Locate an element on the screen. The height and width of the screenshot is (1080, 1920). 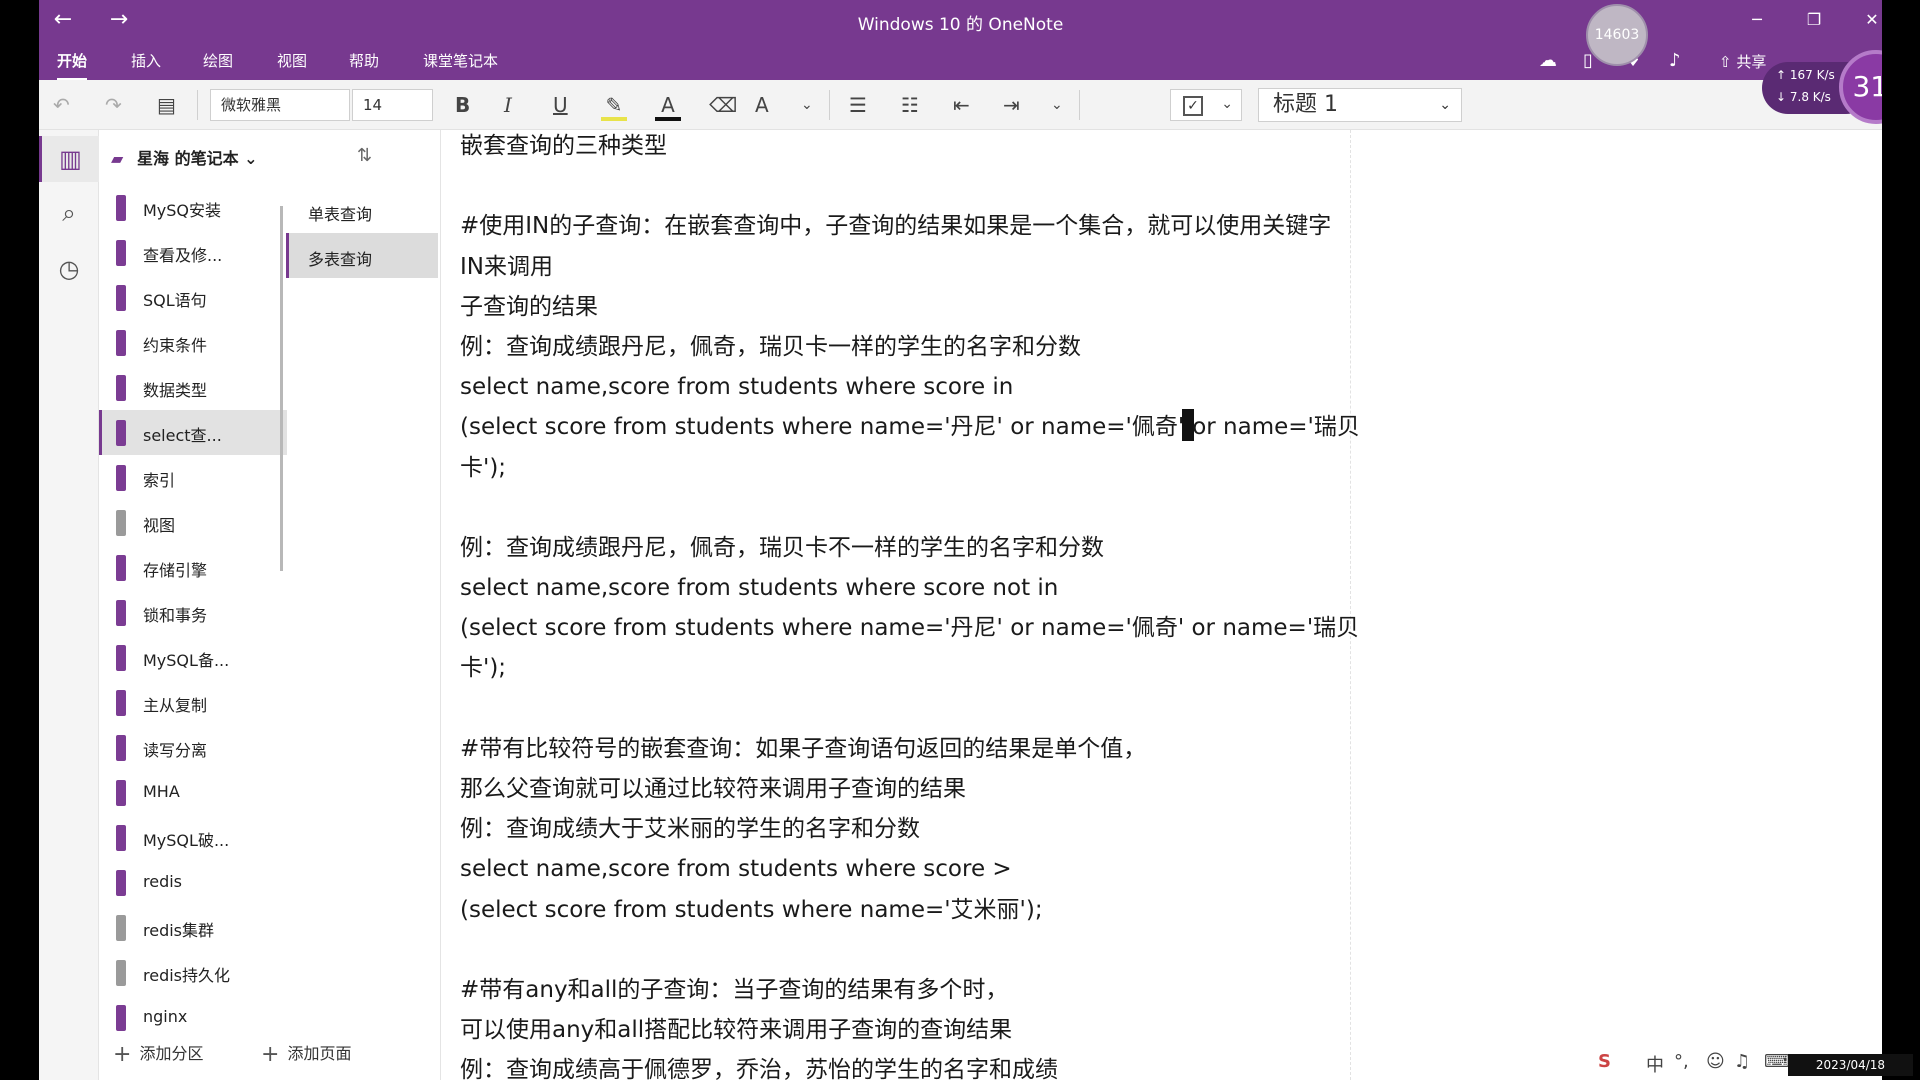
punctuation-icon: °, is located at coordinates (1681, 1061).